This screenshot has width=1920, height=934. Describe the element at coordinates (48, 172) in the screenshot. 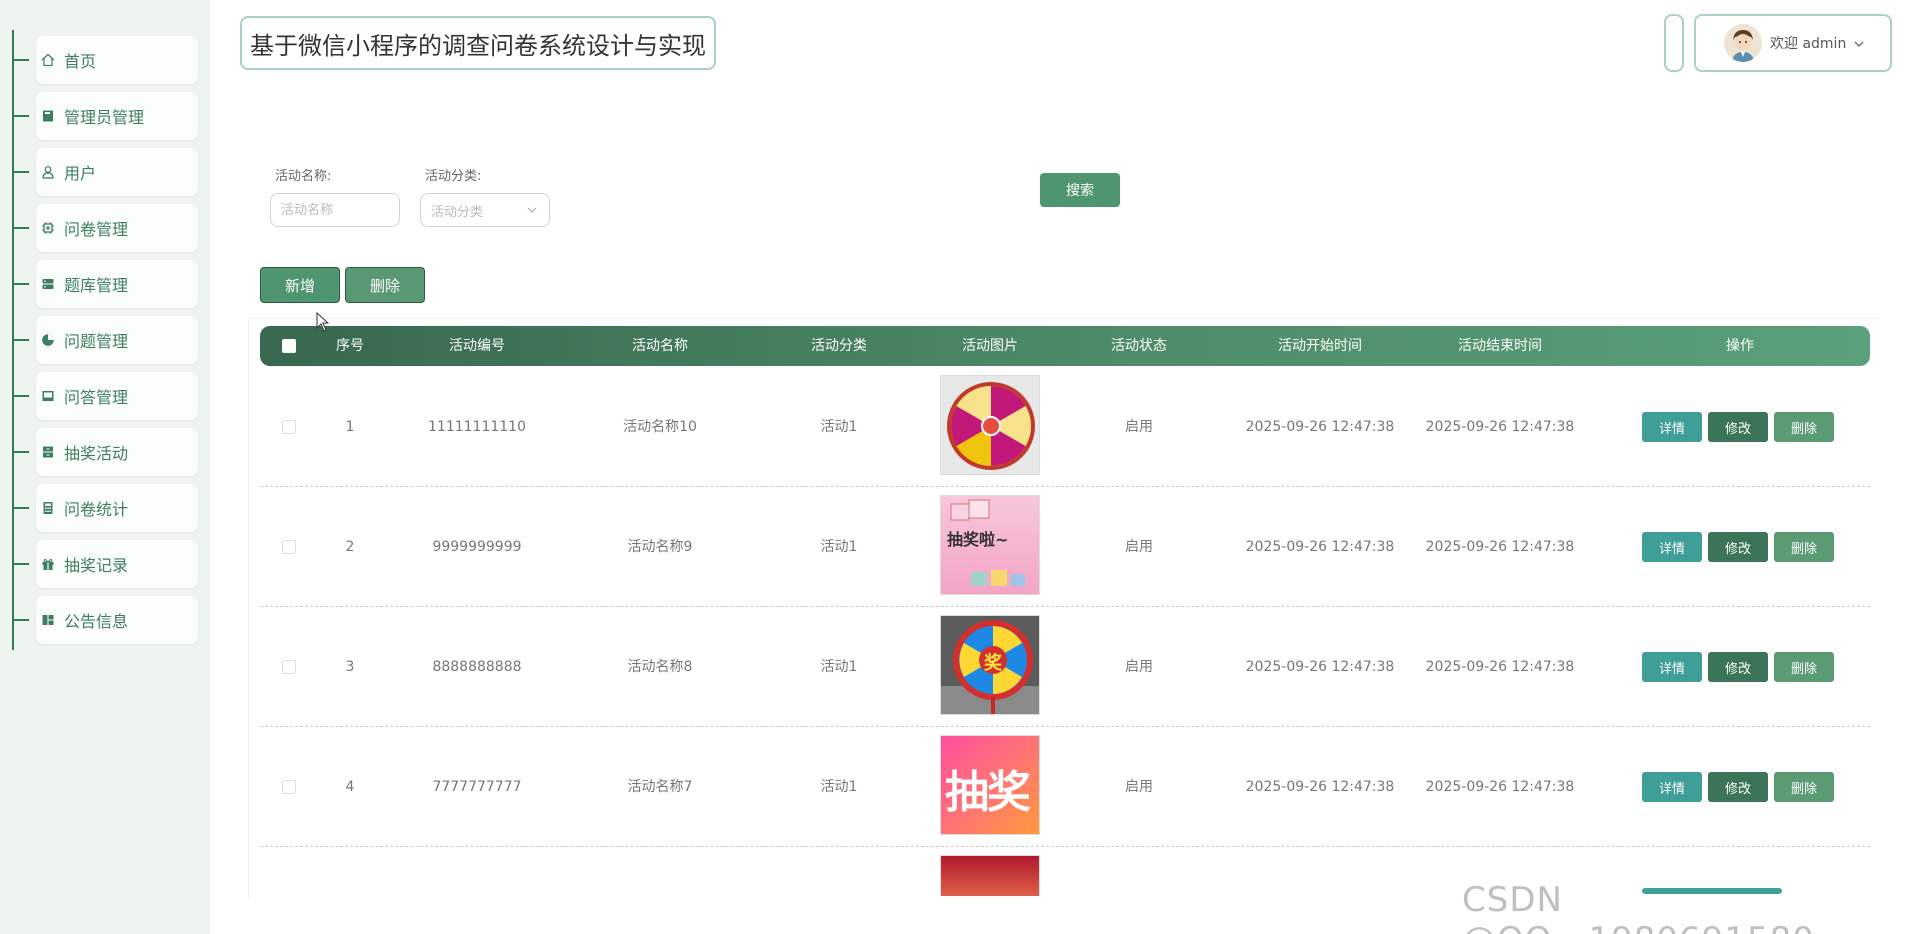

I see `user-icon` at that location.